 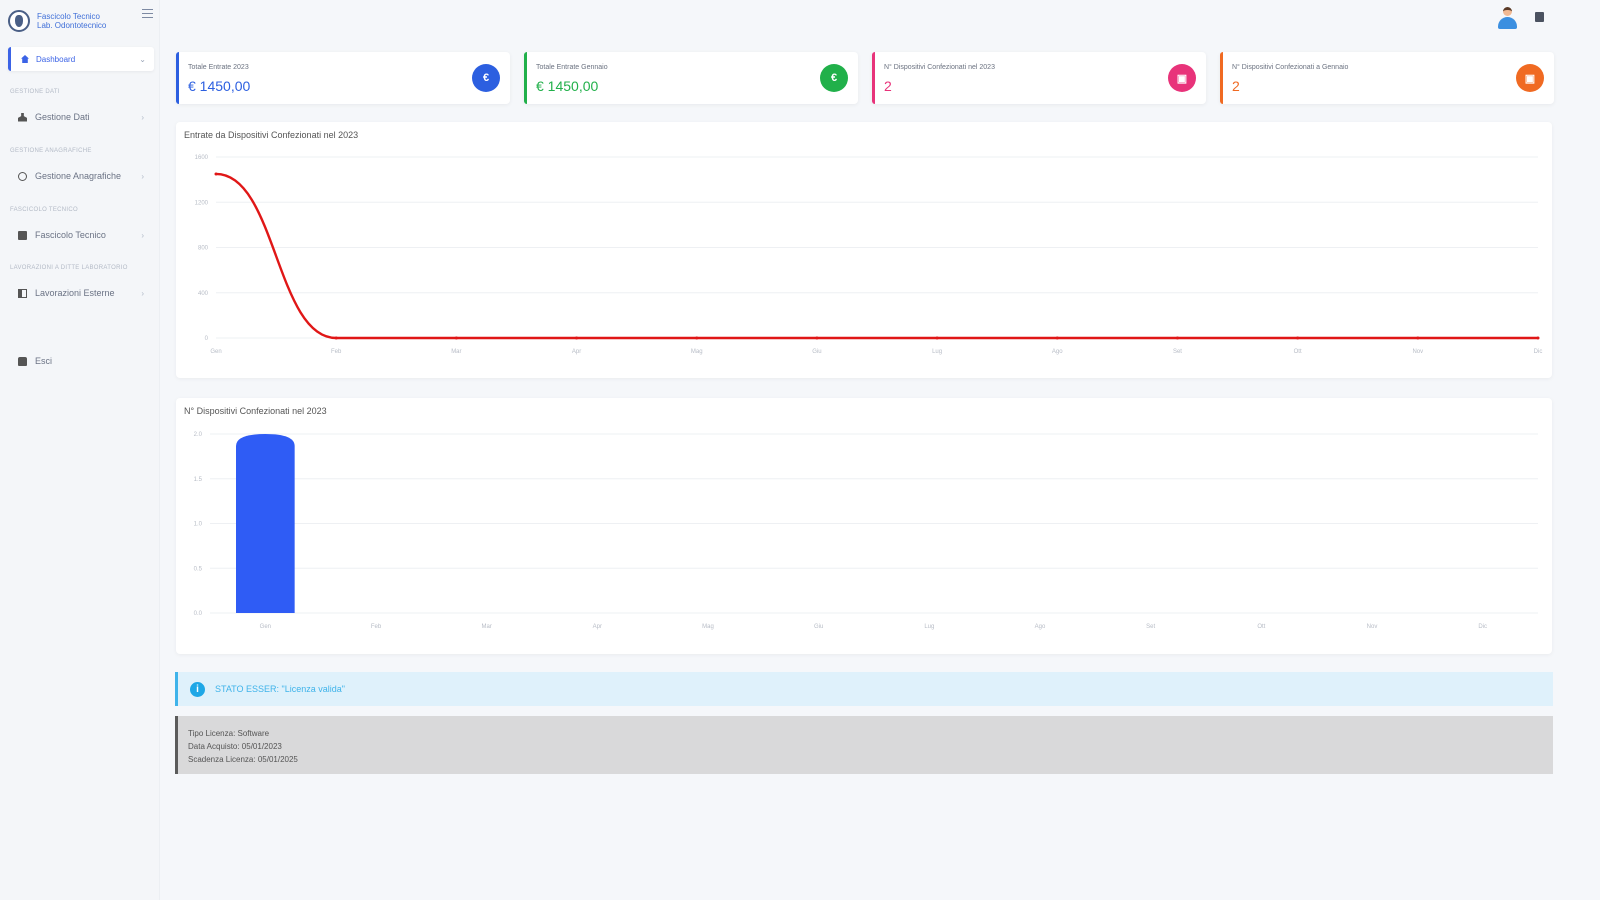 I want to click on sidebar-item-logout: Esci, so click(x=82, y=361).